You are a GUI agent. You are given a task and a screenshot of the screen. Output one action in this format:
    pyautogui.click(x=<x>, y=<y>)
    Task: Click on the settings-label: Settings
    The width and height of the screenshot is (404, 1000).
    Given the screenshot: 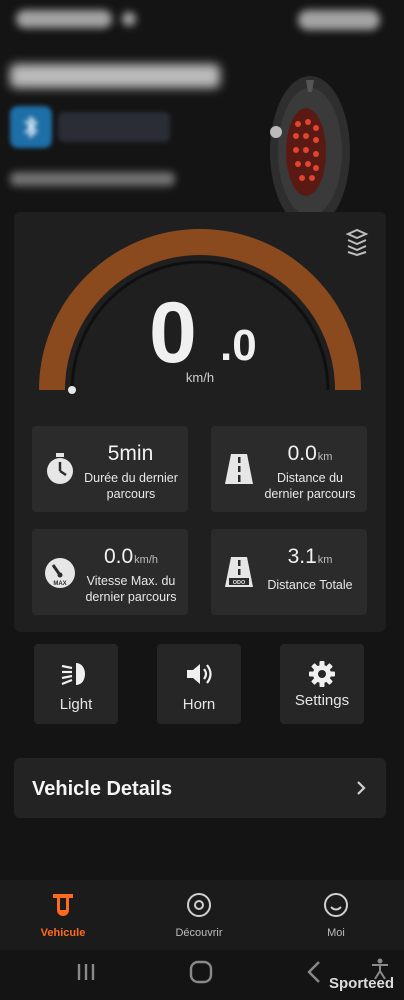 What is the action you would take?
    pyautogui.click(x=322, y=700)
    